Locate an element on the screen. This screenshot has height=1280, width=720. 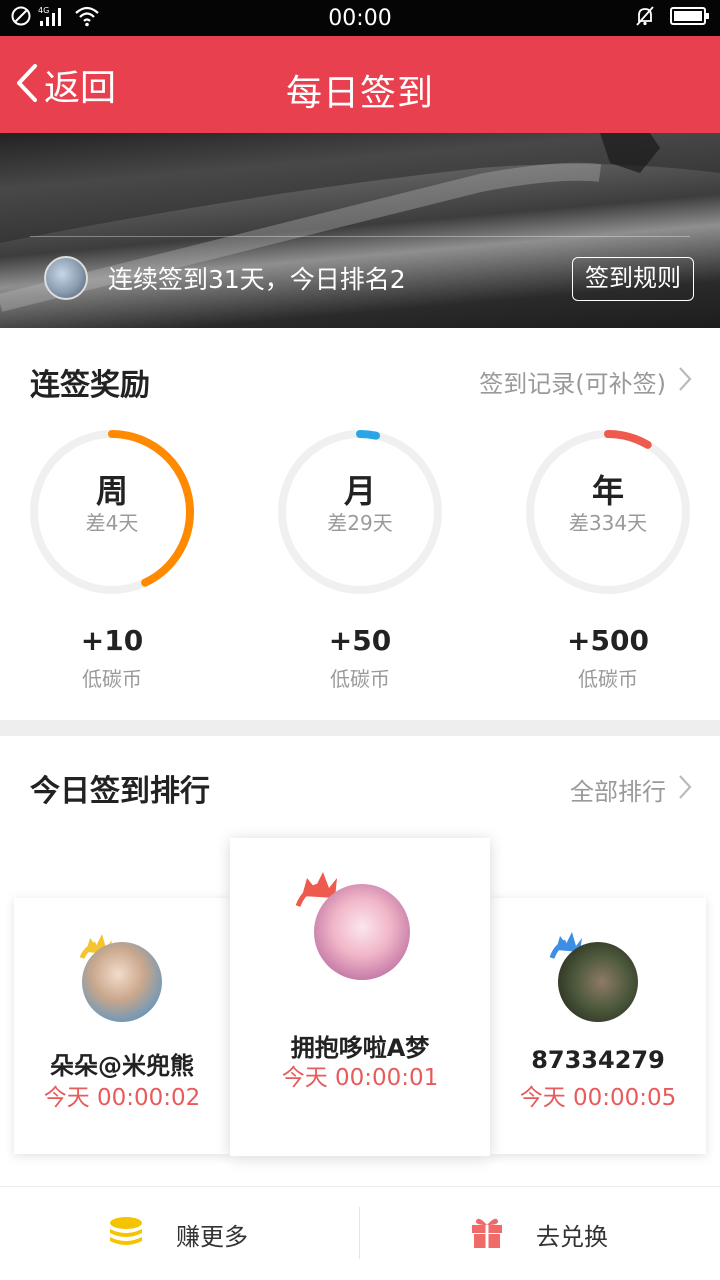
all-ranking-link: 全部排行 is located at coordinates (631, 789).